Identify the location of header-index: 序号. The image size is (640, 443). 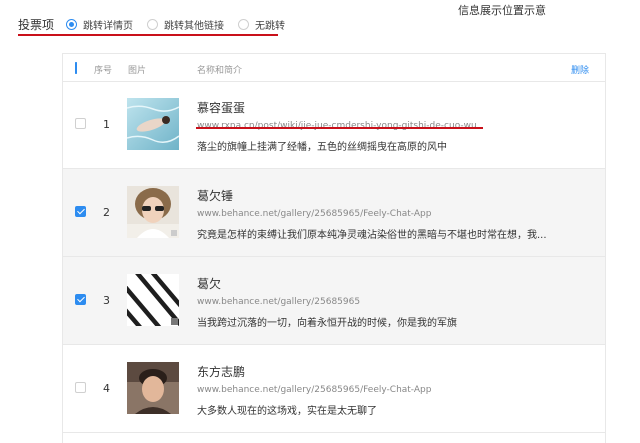
(103, 71).